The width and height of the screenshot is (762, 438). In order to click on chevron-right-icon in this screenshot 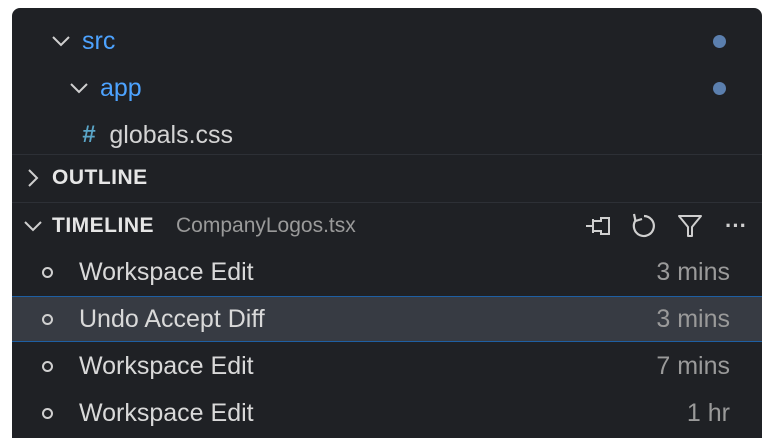, I will do `click(33, 178)`.